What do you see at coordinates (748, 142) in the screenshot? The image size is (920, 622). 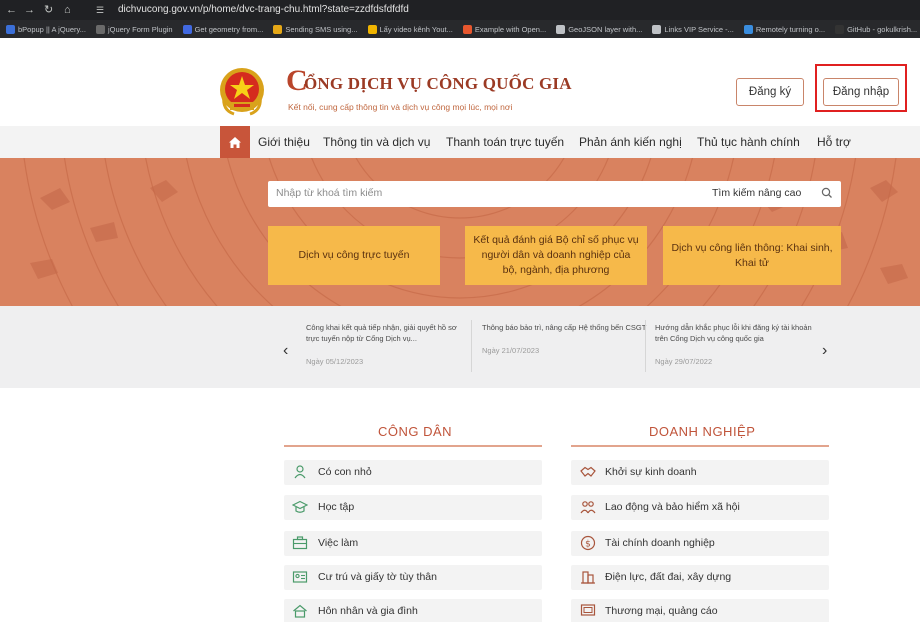 I see `nav-item-thu-tuc: Thủ tục hành chính` at bounding box center [748, 142].